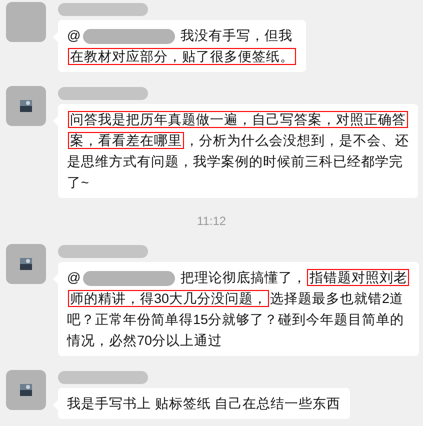  What do you see at coordinates (242, 277) in the screenshot?
I see `message-text: 把理论彻底搞懂了，` at bounding box center [242, 277].